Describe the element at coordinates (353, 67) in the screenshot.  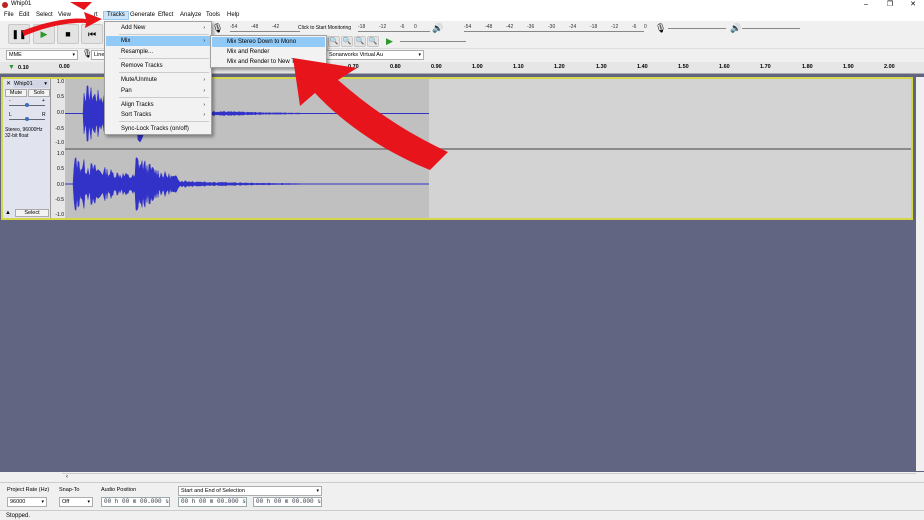
I see `ruler-tick: 0.70` at that location.